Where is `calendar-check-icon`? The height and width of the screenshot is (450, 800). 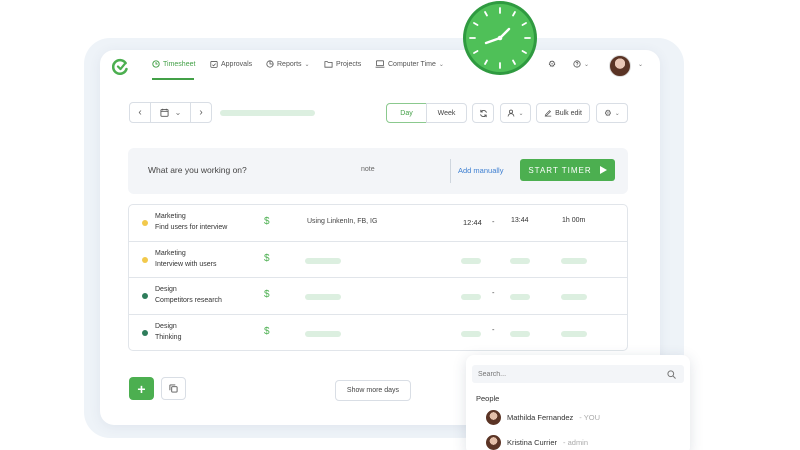 calendar-check-icon is located at coordinates (214, 64).